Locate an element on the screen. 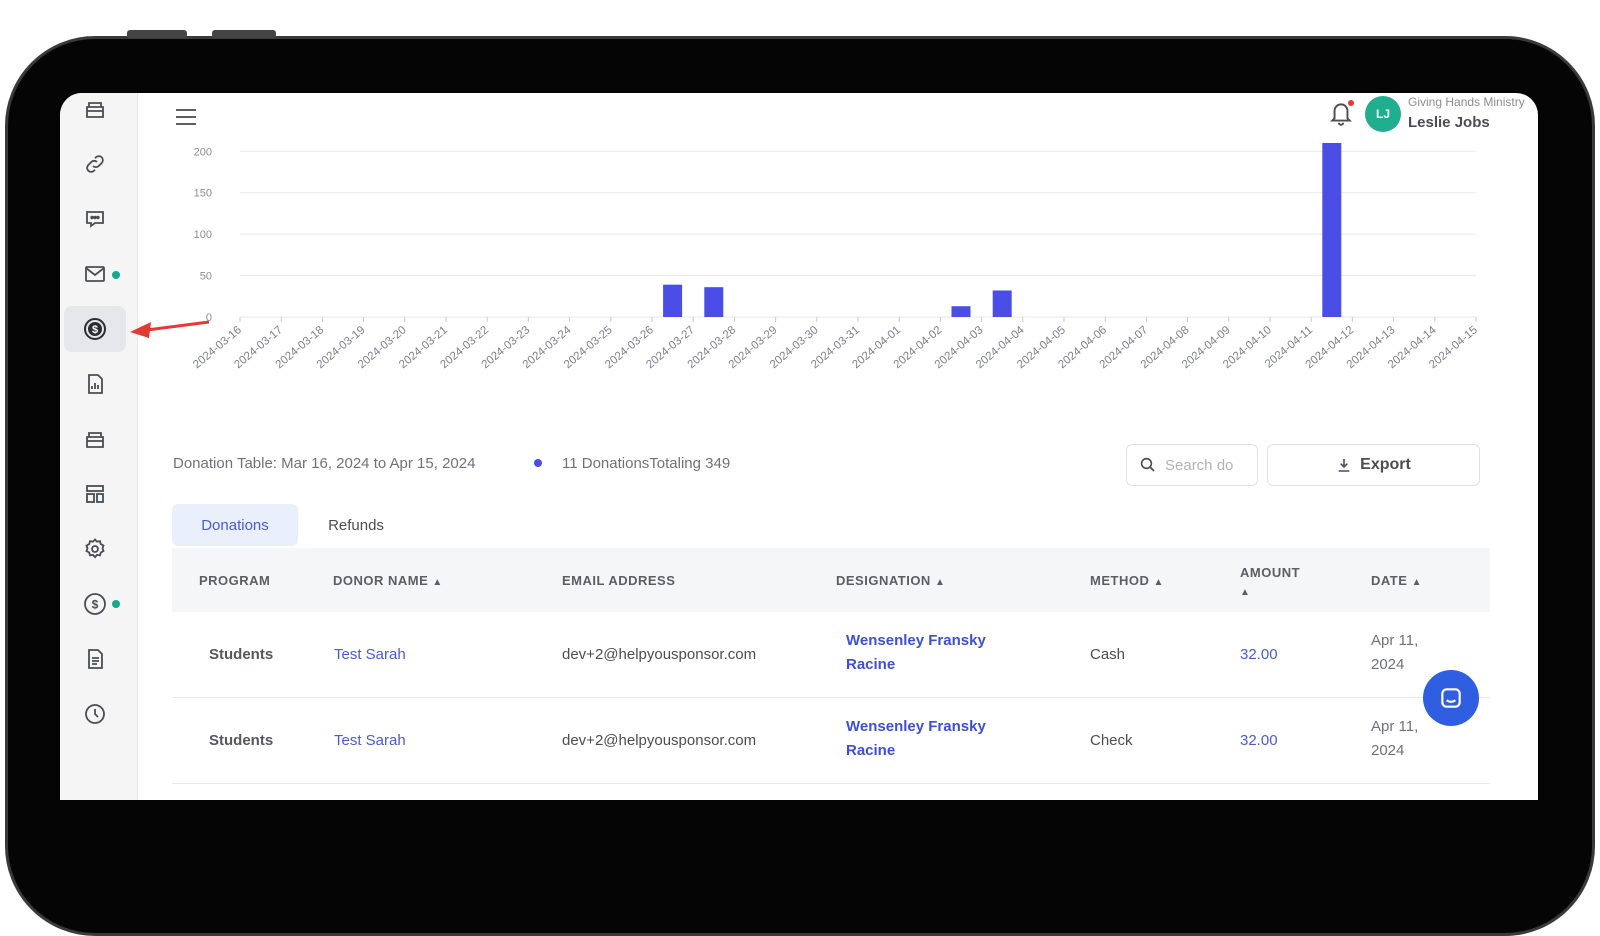 This screenshot has width=1600, height=936. document-icon is located at coordinates (95, 659).